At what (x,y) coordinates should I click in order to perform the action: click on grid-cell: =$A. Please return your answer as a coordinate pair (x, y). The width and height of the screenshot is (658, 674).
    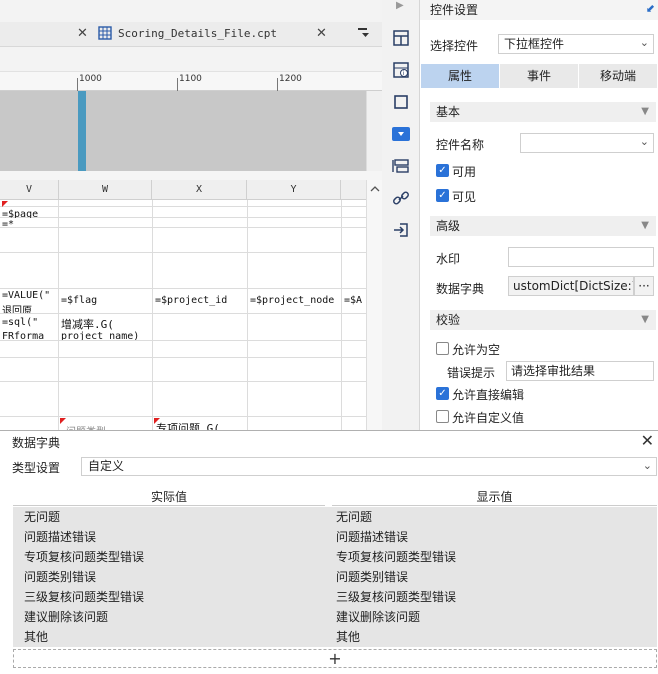
    Looking at the image, I should click on (355, 300).